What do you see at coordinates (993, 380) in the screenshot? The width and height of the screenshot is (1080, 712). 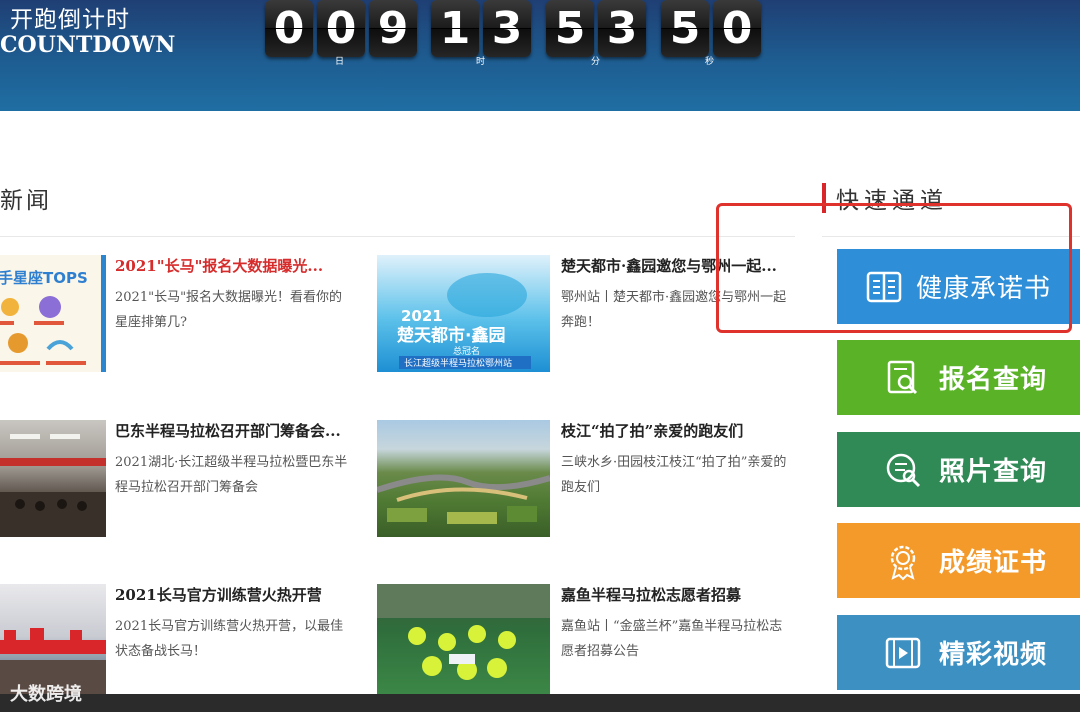 I see `registration-query-label: 报名查询` at bounding box center [993, 380].